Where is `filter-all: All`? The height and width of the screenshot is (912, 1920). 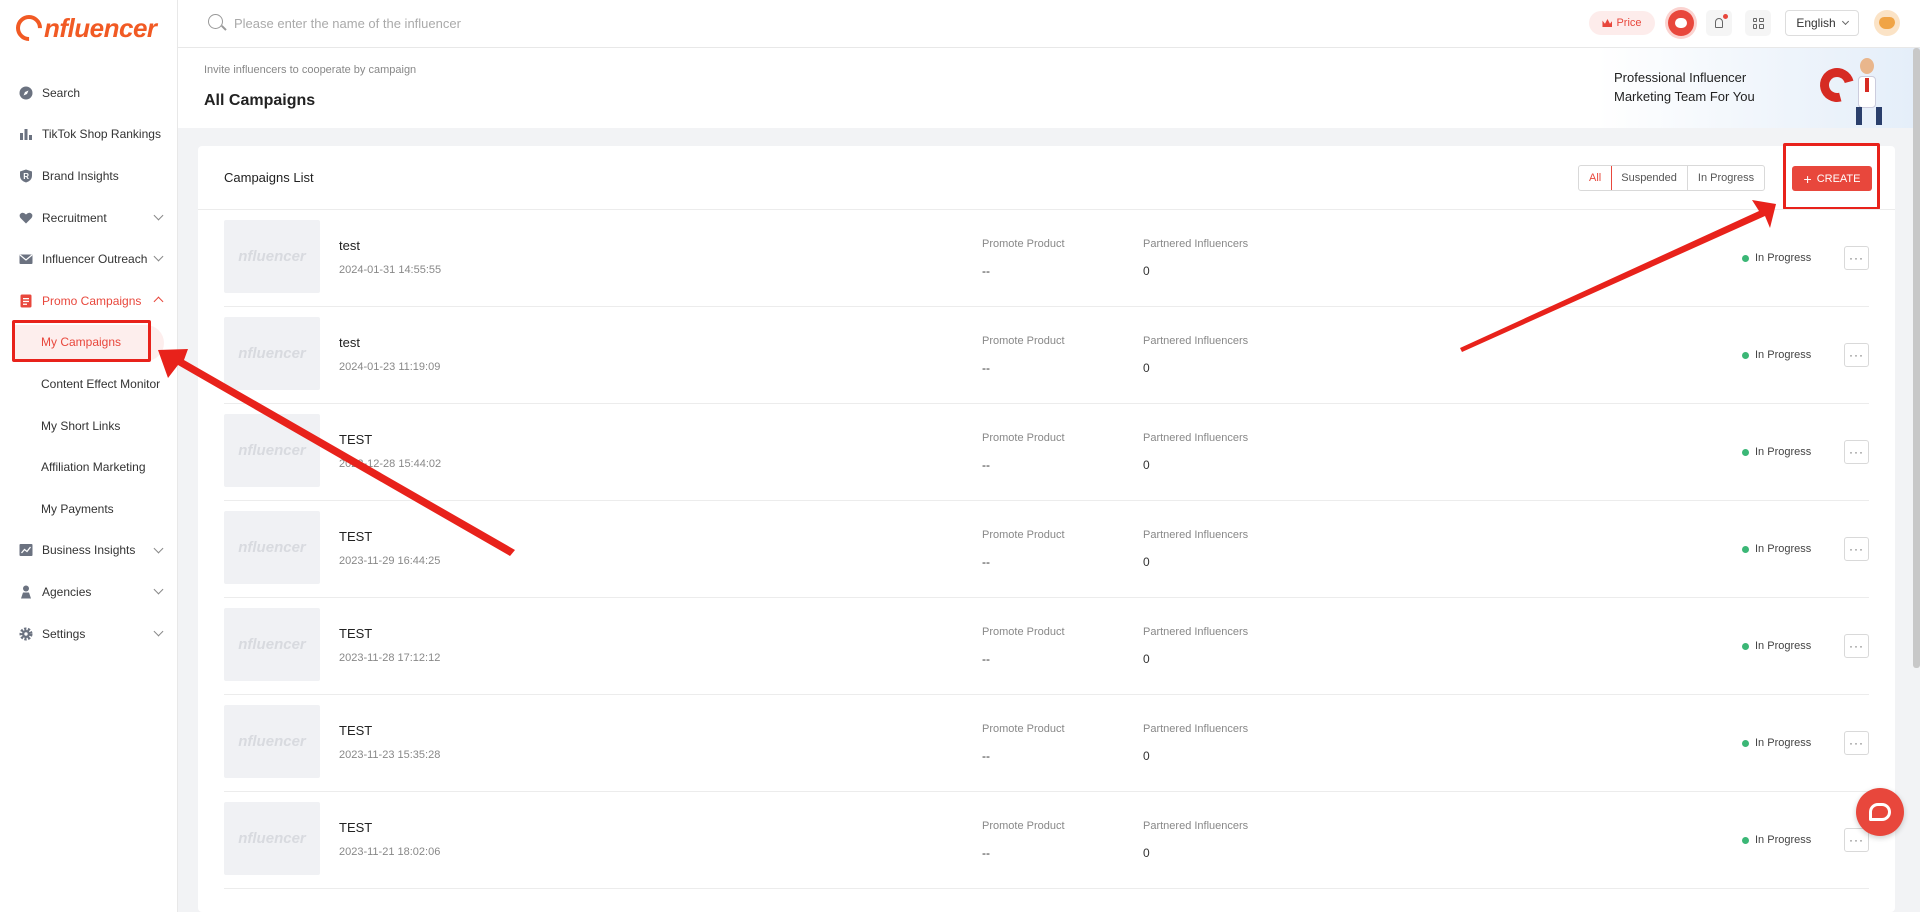
filter-all: All is located at coordinates (1596, 178).